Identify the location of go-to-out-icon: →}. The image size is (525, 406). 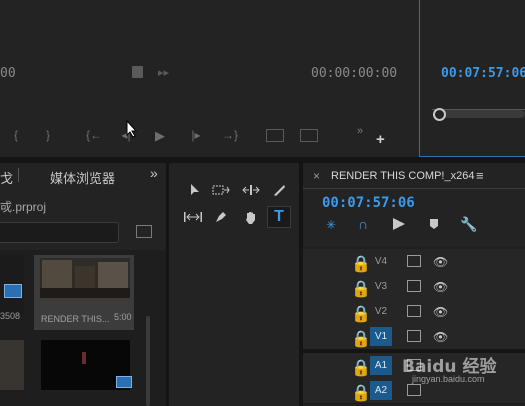
(230, 135).